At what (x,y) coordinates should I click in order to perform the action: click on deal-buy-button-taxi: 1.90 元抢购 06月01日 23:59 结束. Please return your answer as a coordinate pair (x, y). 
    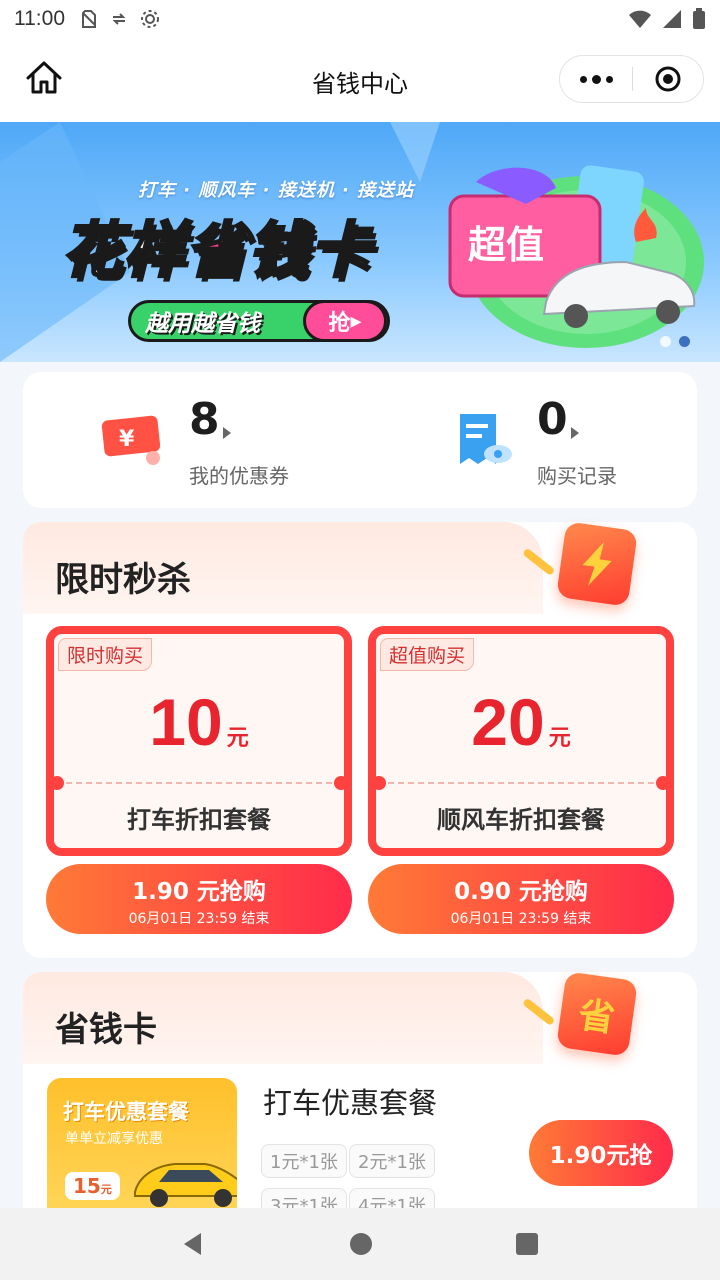
    Looking at the image, I should click on (199, 899).